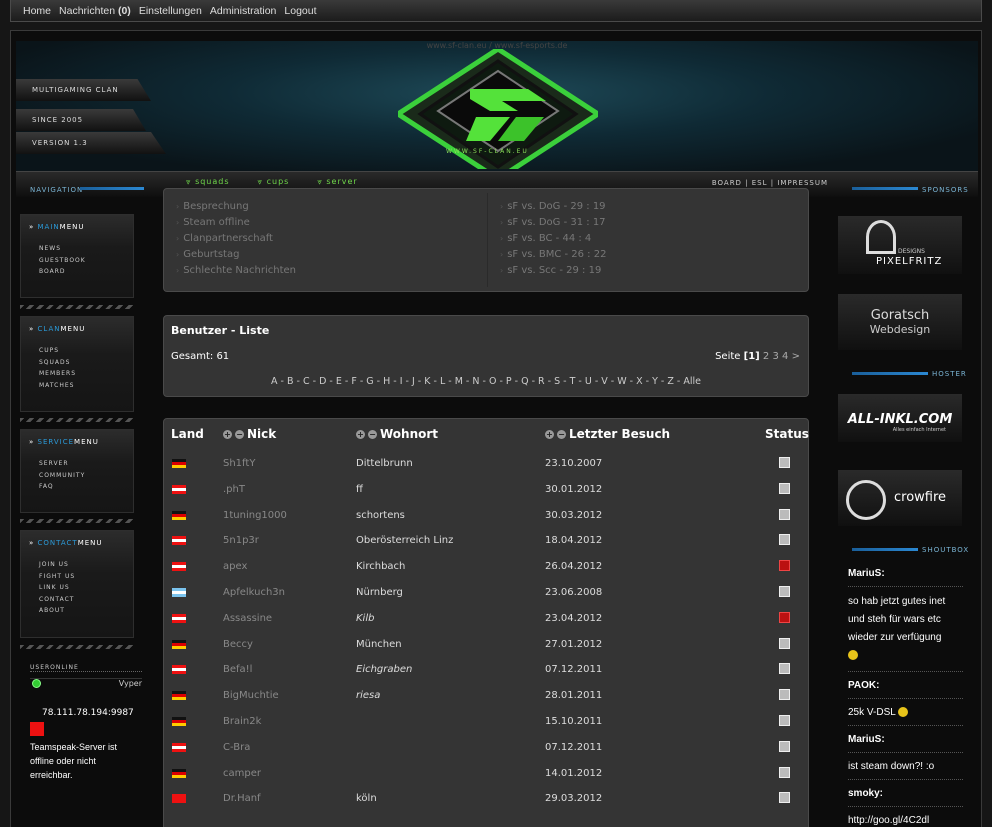 The image size is (992, 827). What do you see at coordinates (553, 271) in the screenshot?
I see `match-item: › sF vs. Scc - 29 : 19` at bounding box center [553, 271].